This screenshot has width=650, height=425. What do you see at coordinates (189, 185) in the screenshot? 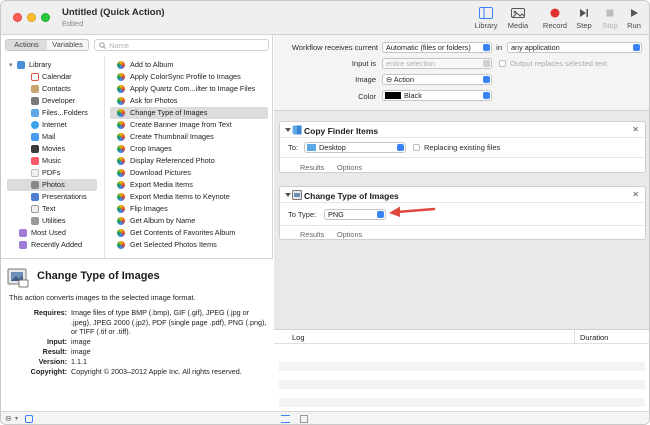
I see `action-item: Export Media Items` at bounding box center [189, 185].